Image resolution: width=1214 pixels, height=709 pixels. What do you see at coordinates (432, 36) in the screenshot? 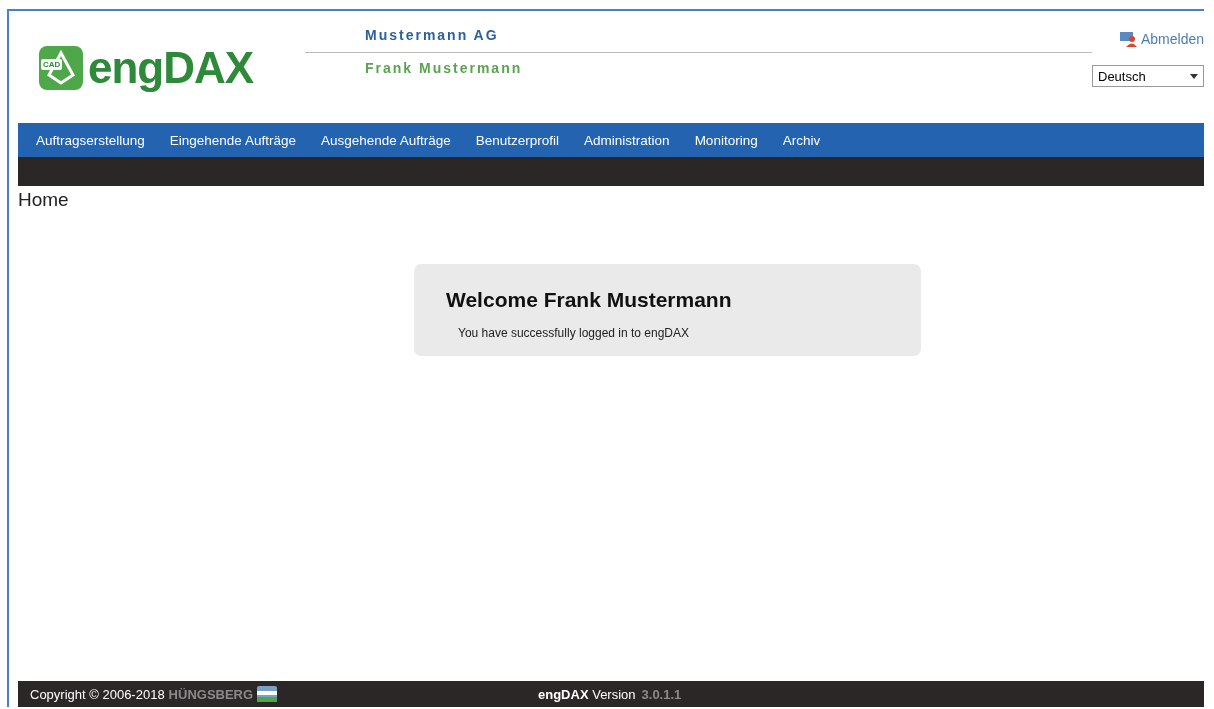
I see `company-name: Mustermann AG` at bounding box center [432, 36].